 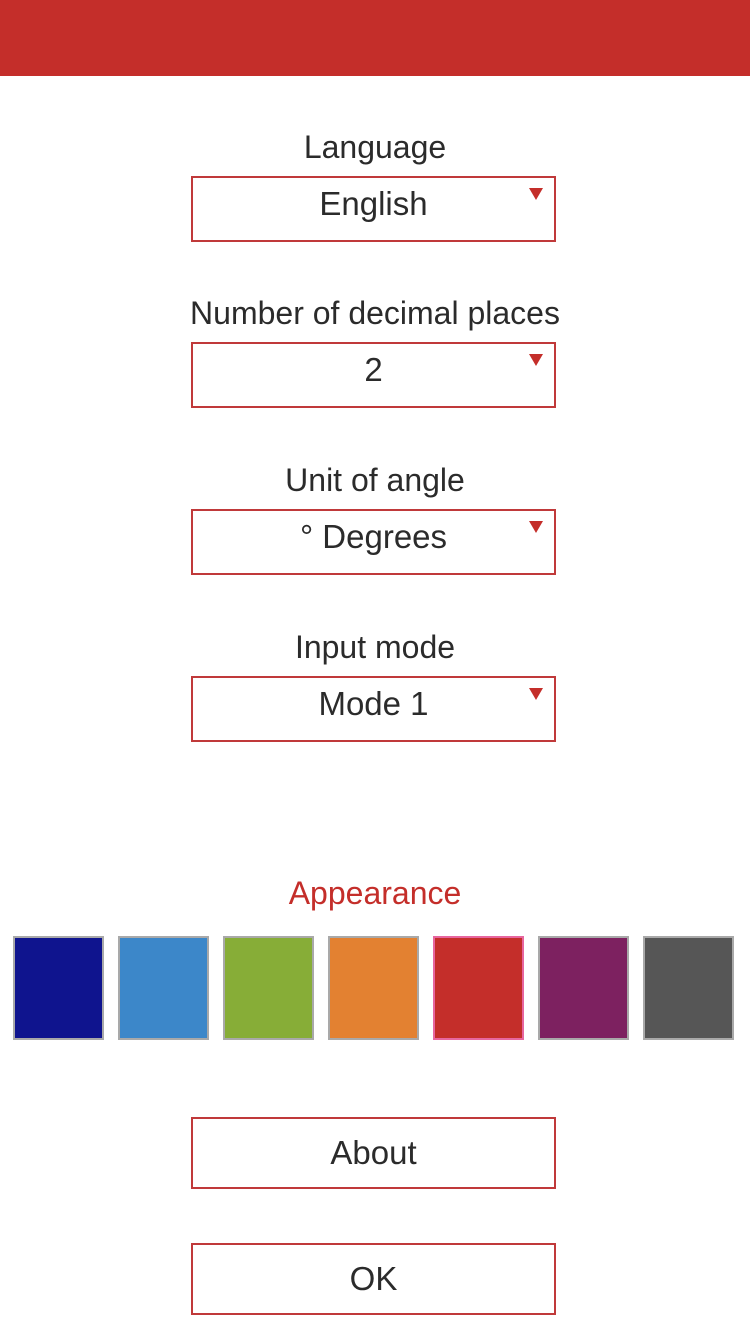 I want to click on language-select: English, so click(x=373, y=209).